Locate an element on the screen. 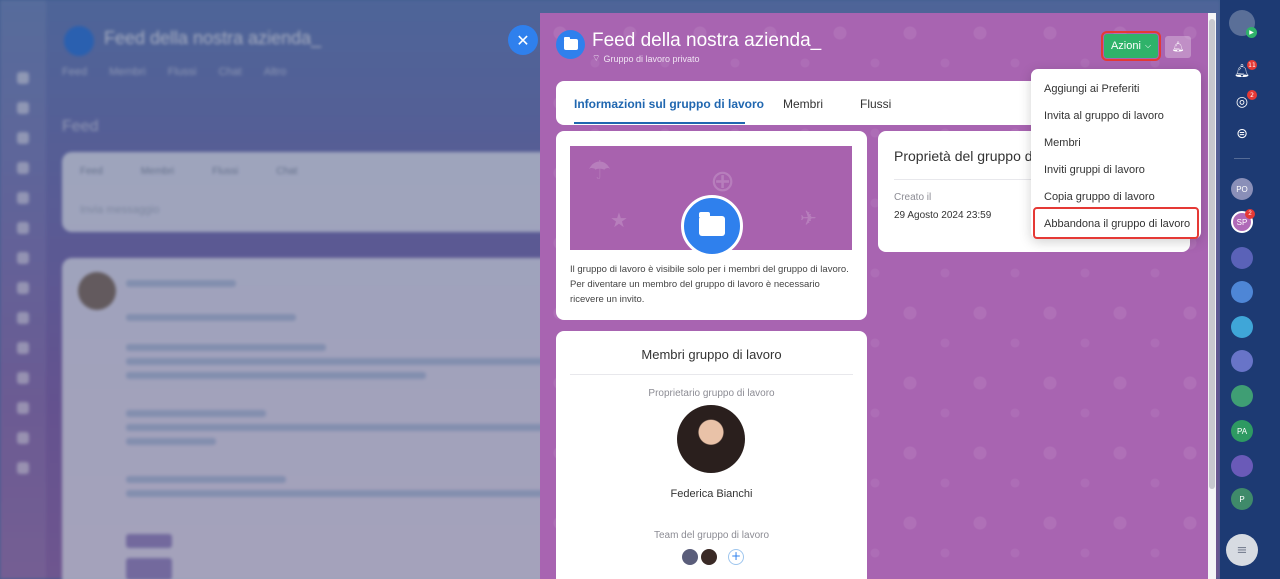 The image size is (1280, 579). owner-name: Federica Bianchi is located at coordinates (711, 494).